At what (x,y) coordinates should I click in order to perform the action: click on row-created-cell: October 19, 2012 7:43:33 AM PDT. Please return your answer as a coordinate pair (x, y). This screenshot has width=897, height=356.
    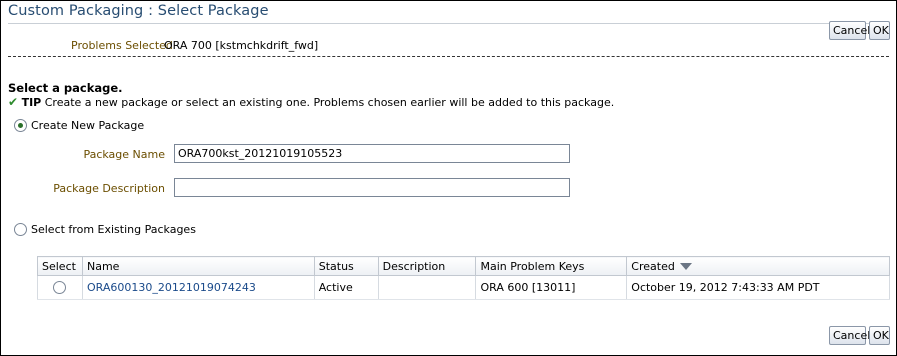
    Looking at the image, I should click on (758, 287).